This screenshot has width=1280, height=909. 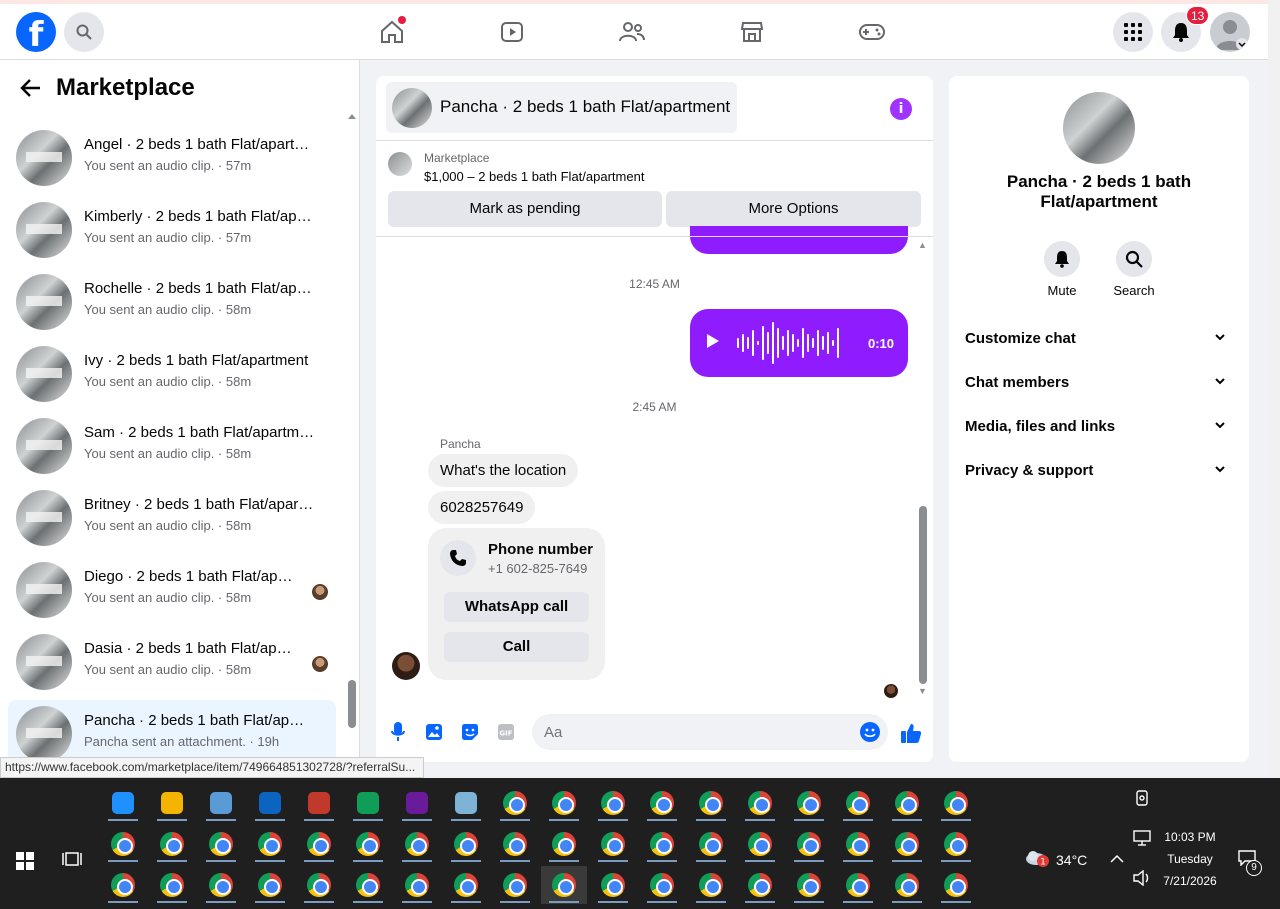 What do you see at coordinates (506, 732) in the screenshot?
I see `gif-button: GIF` at bounding box center [506, 732].